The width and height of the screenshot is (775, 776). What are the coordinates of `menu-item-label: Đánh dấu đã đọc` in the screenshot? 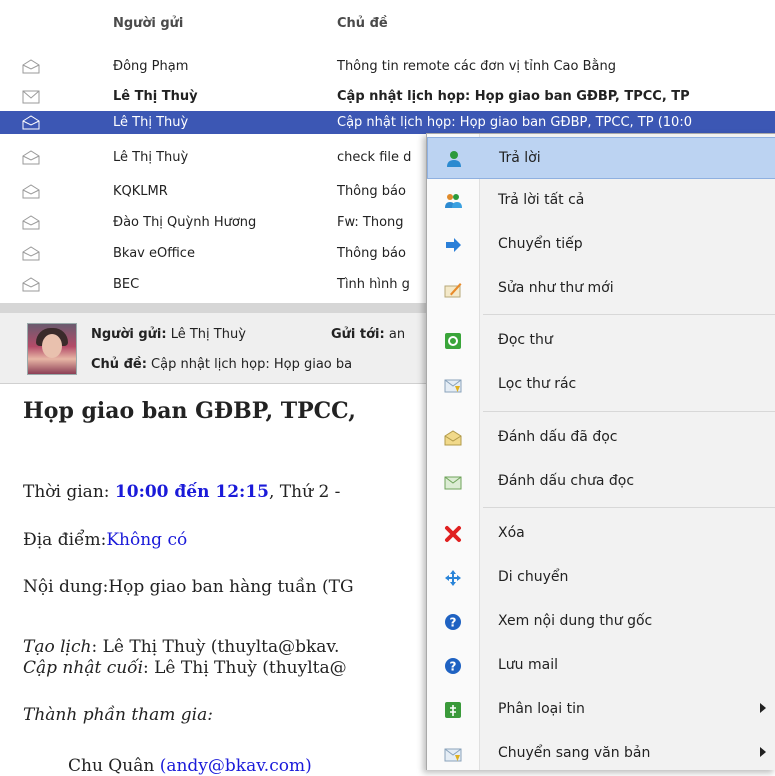 It's located at (558, 437).